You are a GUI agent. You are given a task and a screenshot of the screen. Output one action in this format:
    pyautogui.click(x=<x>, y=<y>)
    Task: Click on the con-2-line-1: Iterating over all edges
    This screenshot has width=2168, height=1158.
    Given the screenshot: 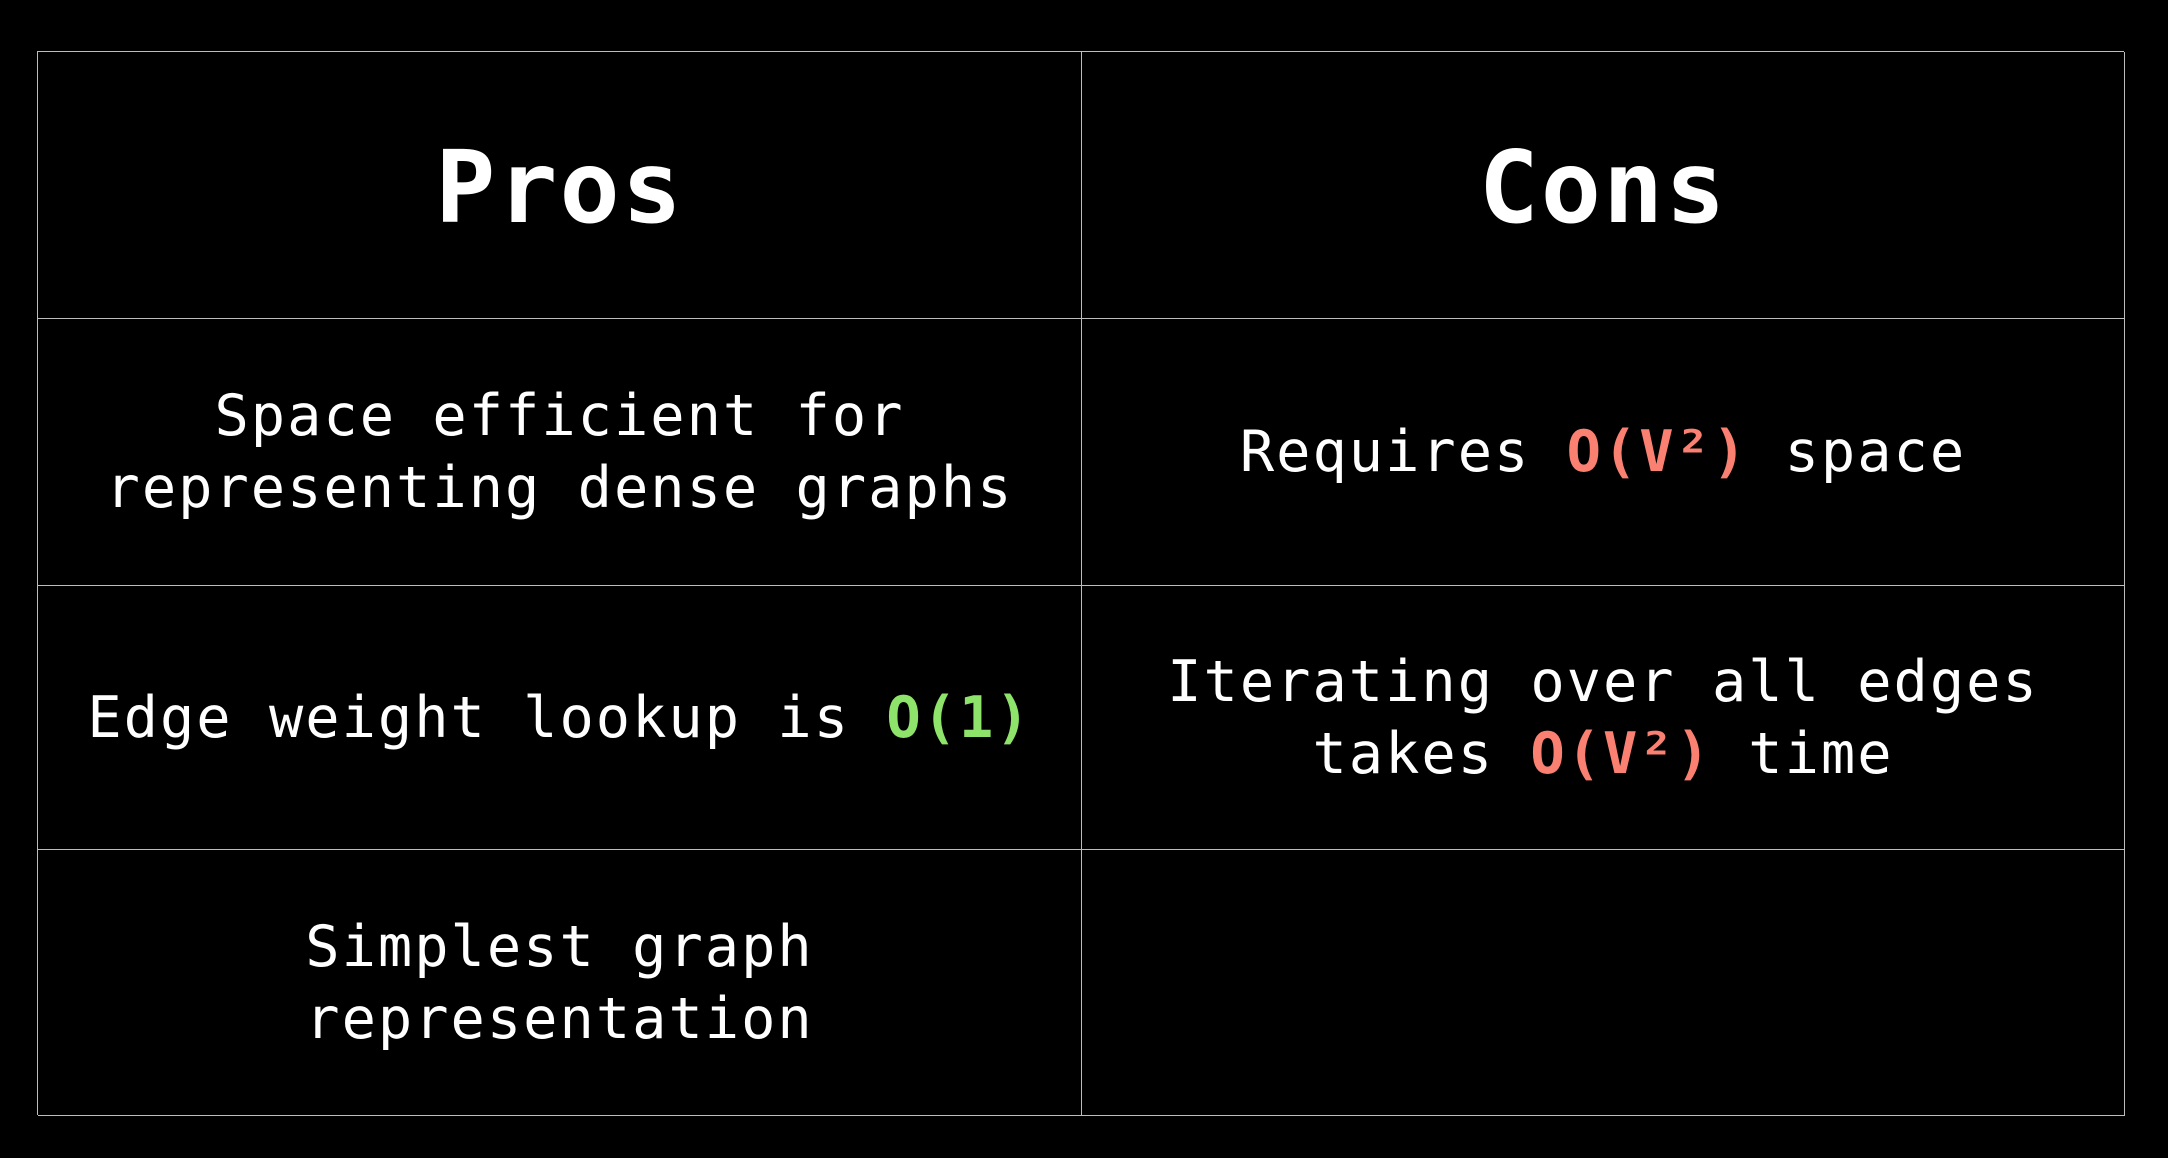 What is the action you would take?
    pyautogui.click(x=1603, y=681)
    